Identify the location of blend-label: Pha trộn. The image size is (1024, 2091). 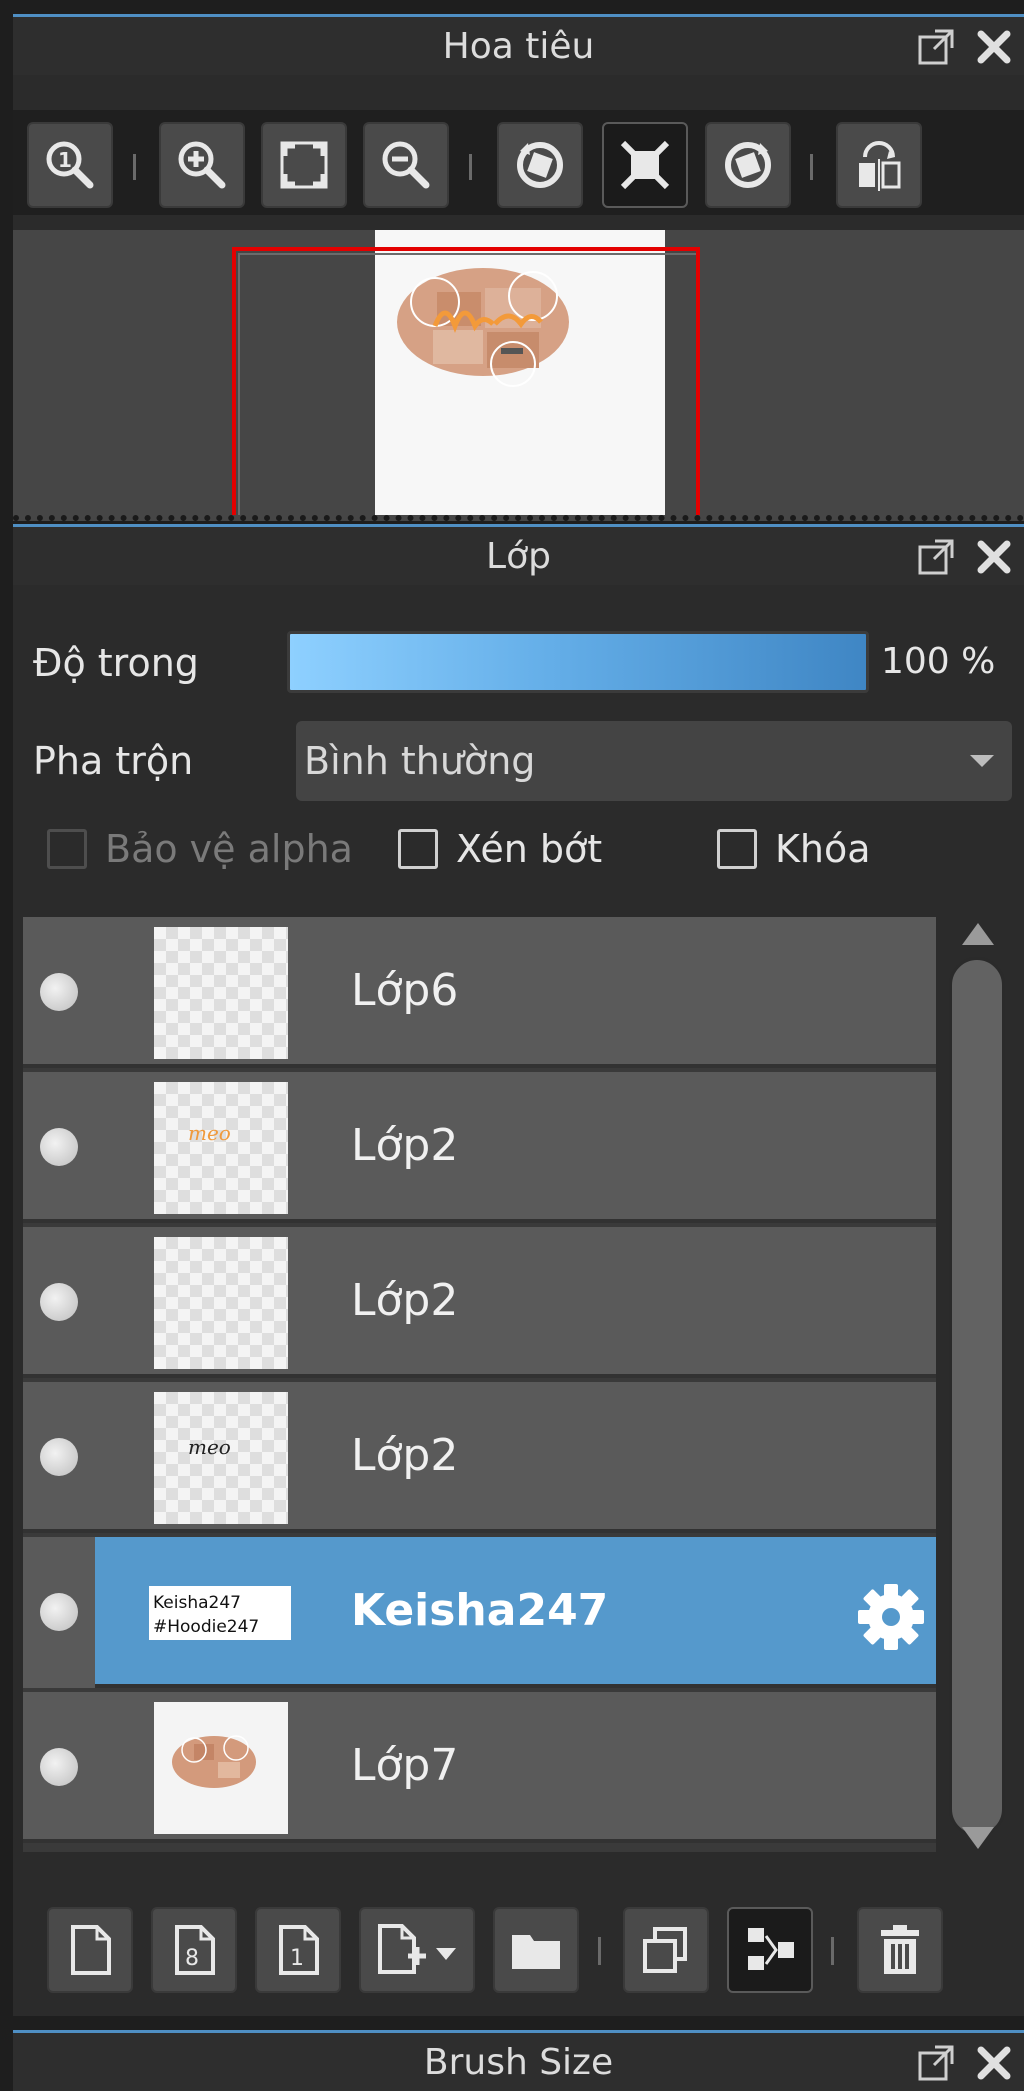
(113, 761).